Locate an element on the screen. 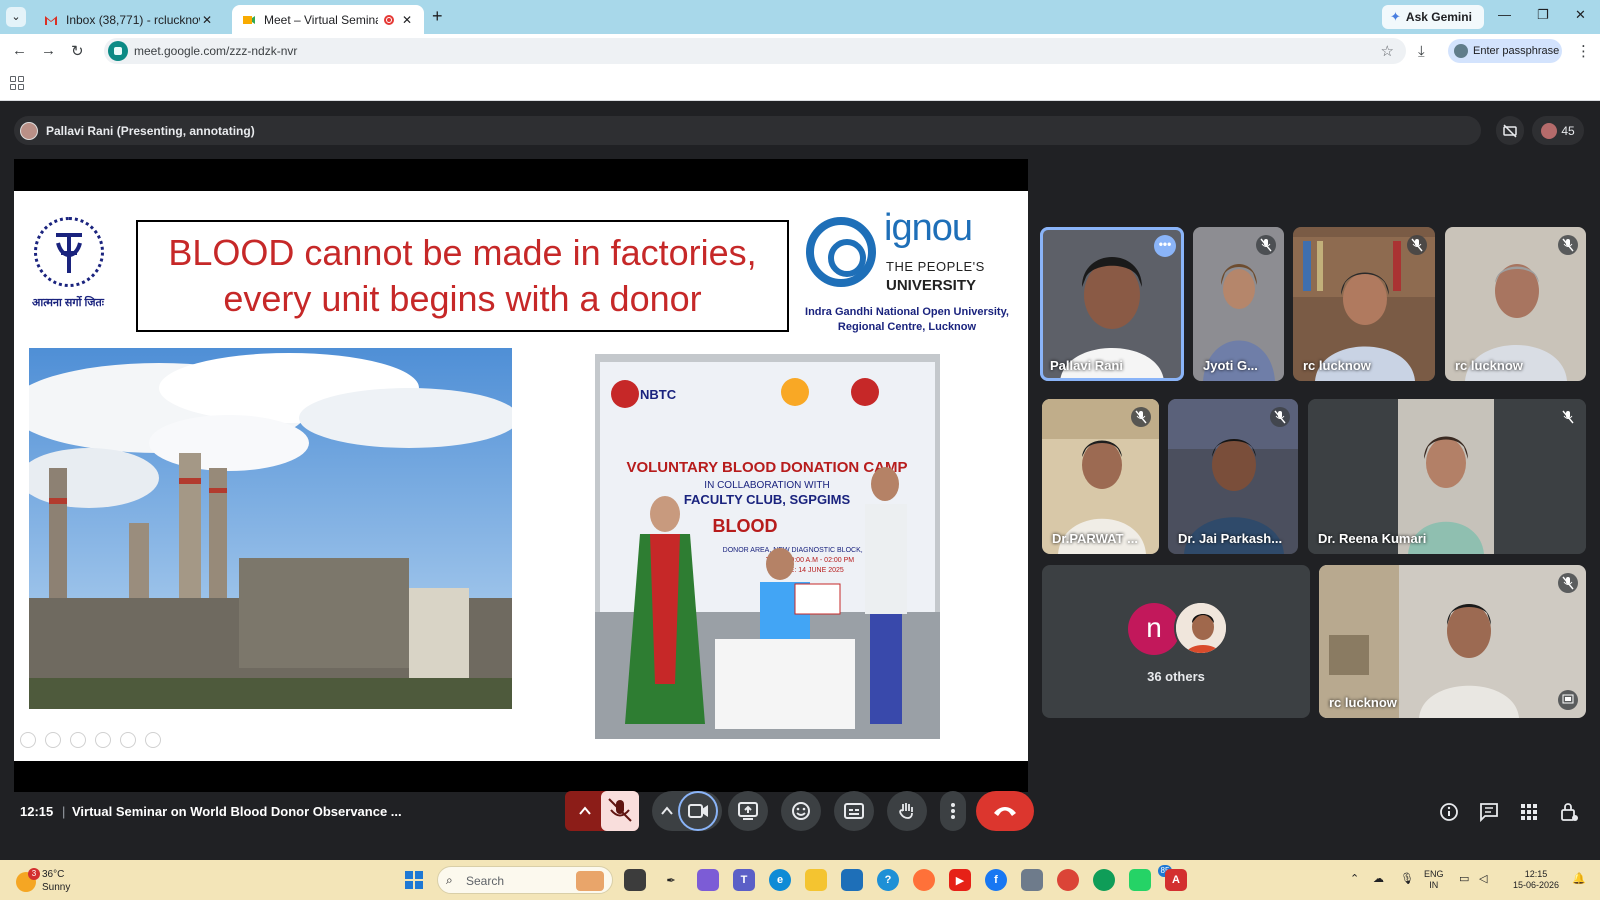 This screenshot has width=1600, height=900. microphone-icon: 🎙 is located at coordinates (1407, 878).